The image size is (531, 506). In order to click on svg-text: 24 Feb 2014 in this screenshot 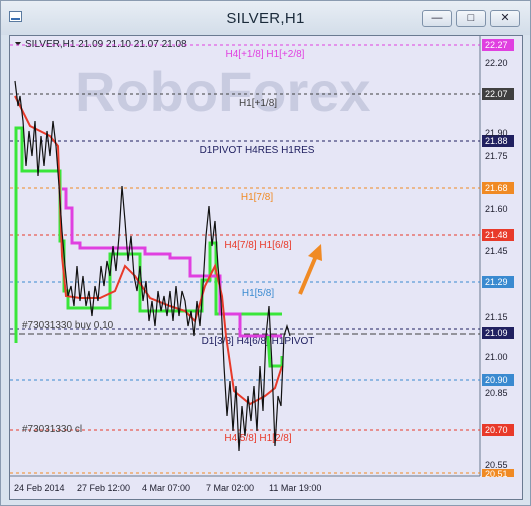, I will do `click(39, 488)`.